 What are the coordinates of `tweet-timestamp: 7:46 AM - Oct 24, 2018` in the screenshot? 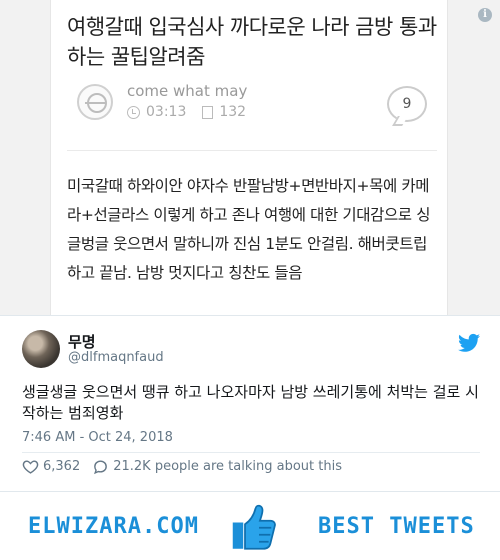 It's located at (97, 437).